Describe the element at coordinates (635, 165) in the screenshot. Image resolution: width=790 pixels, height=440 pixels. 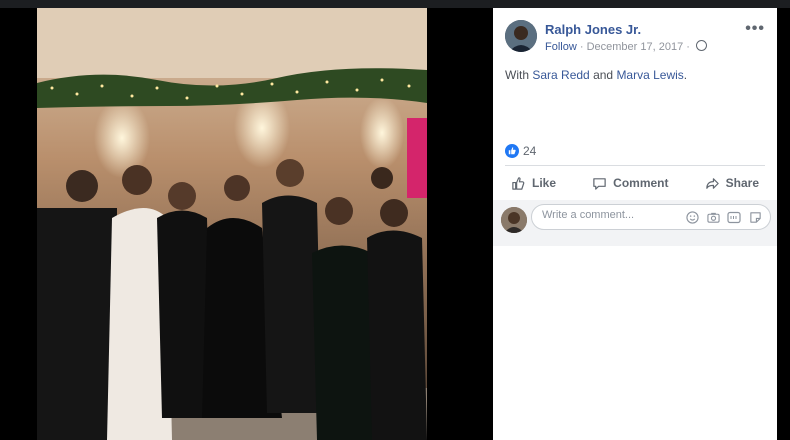
I see `divider` at that location.